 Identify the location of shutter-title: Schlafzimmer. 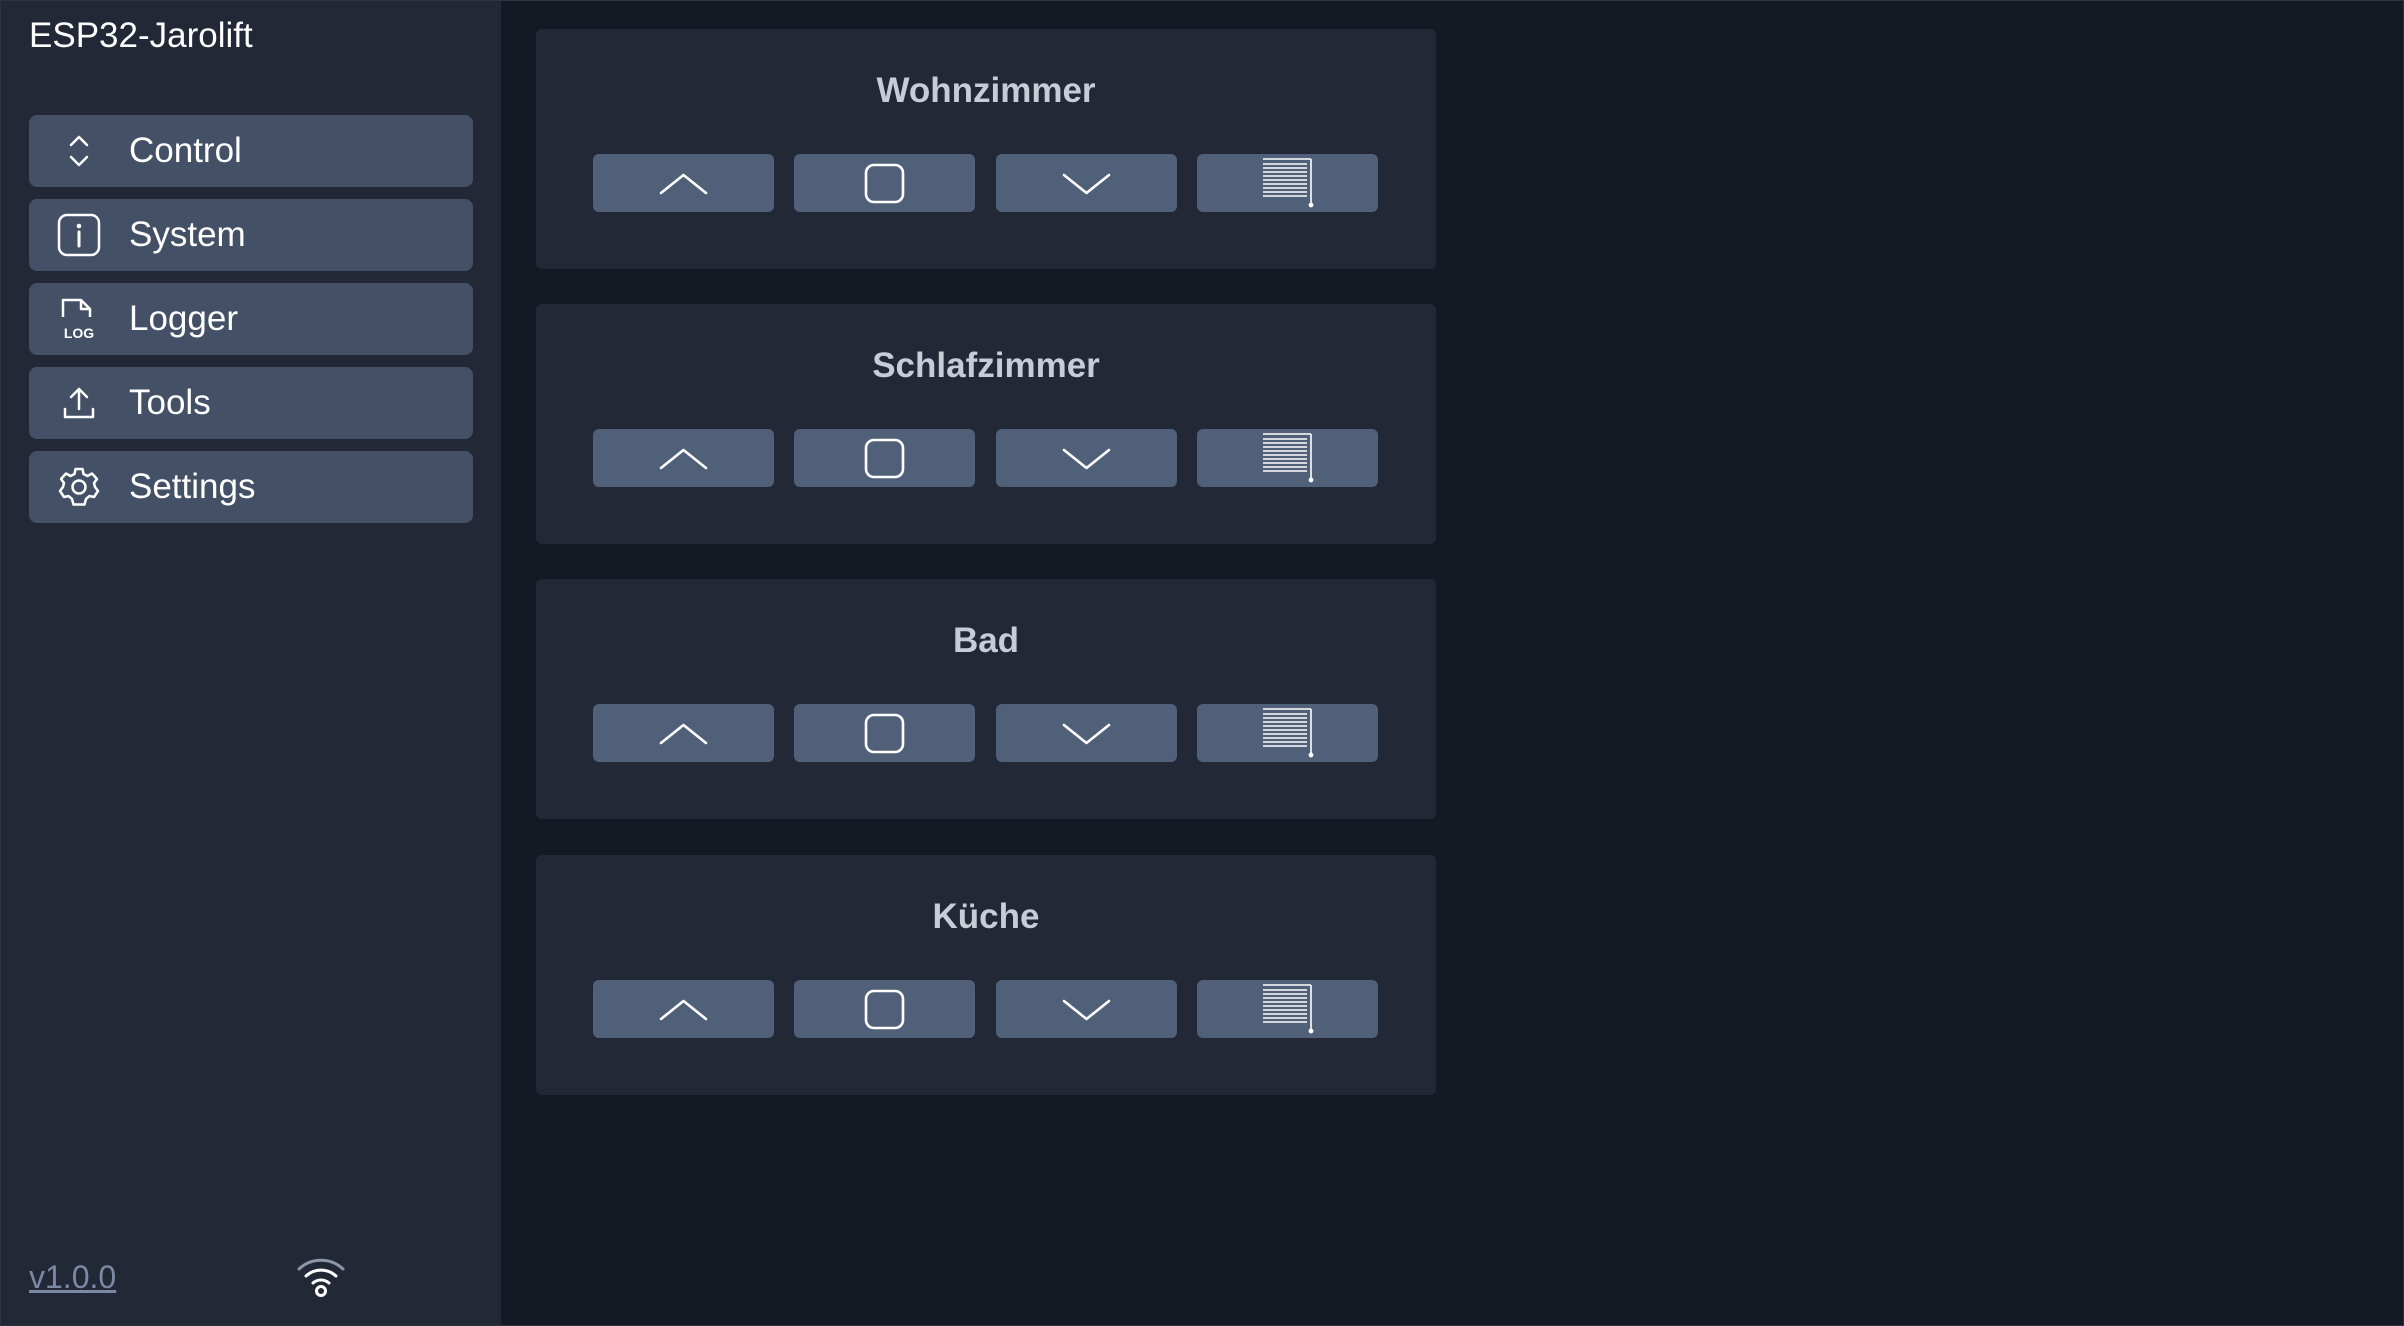
(986, 365).